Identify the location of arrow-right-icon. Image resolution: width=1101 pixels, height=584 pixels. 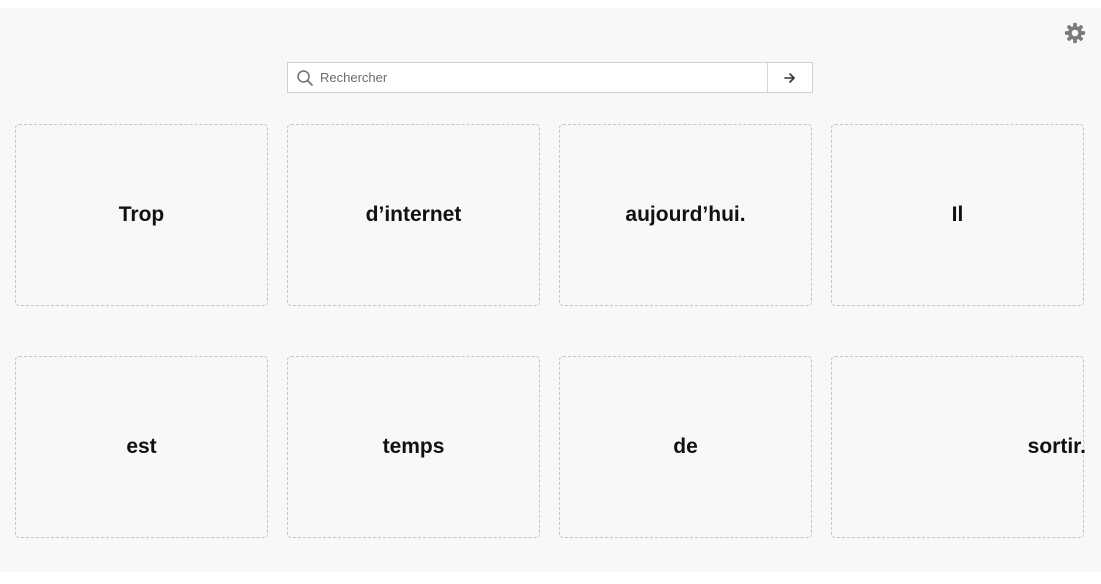
(789, 77).